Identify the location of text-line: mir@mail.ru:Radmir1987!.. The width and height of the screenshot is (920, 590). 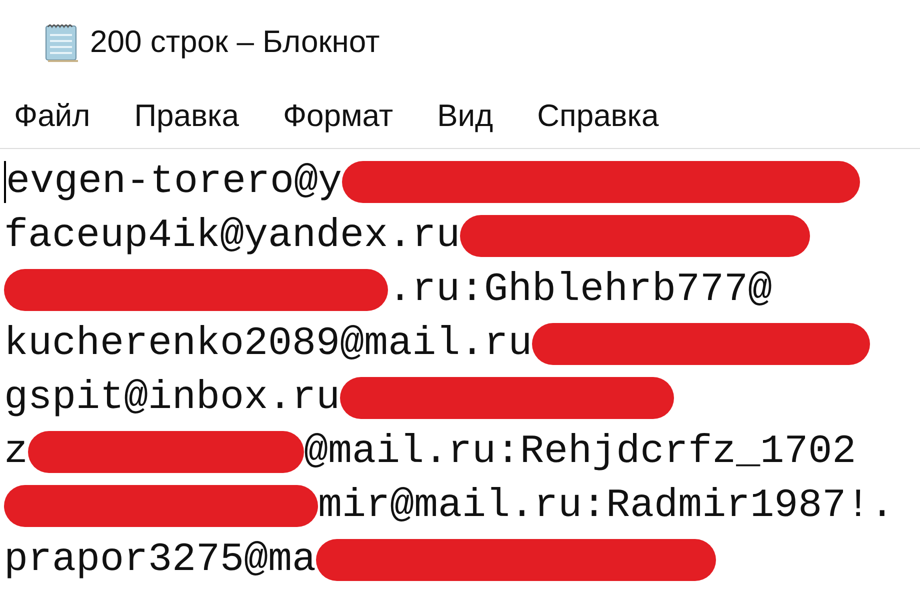
(606, 506).